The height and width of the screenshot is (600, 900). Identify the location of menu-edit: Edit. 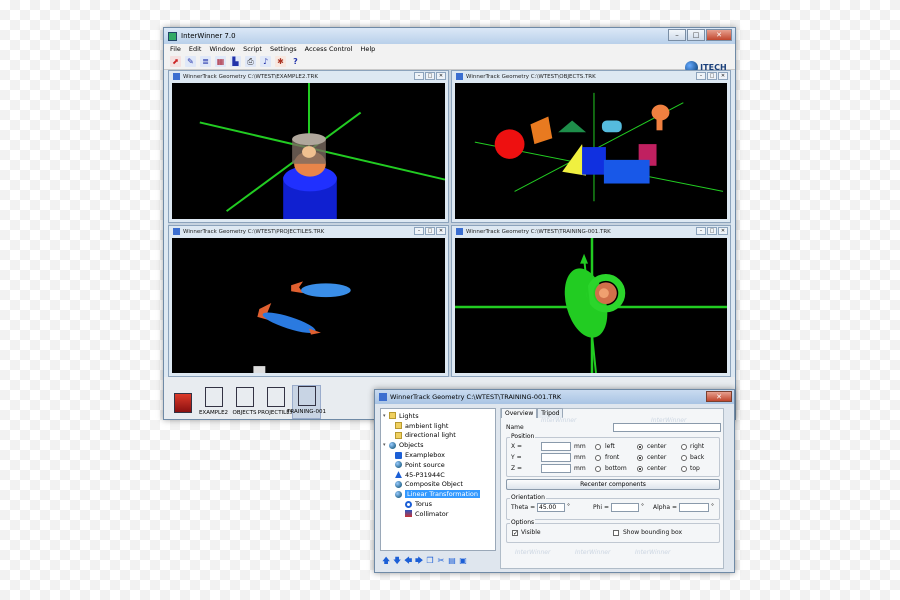
(195, 49).